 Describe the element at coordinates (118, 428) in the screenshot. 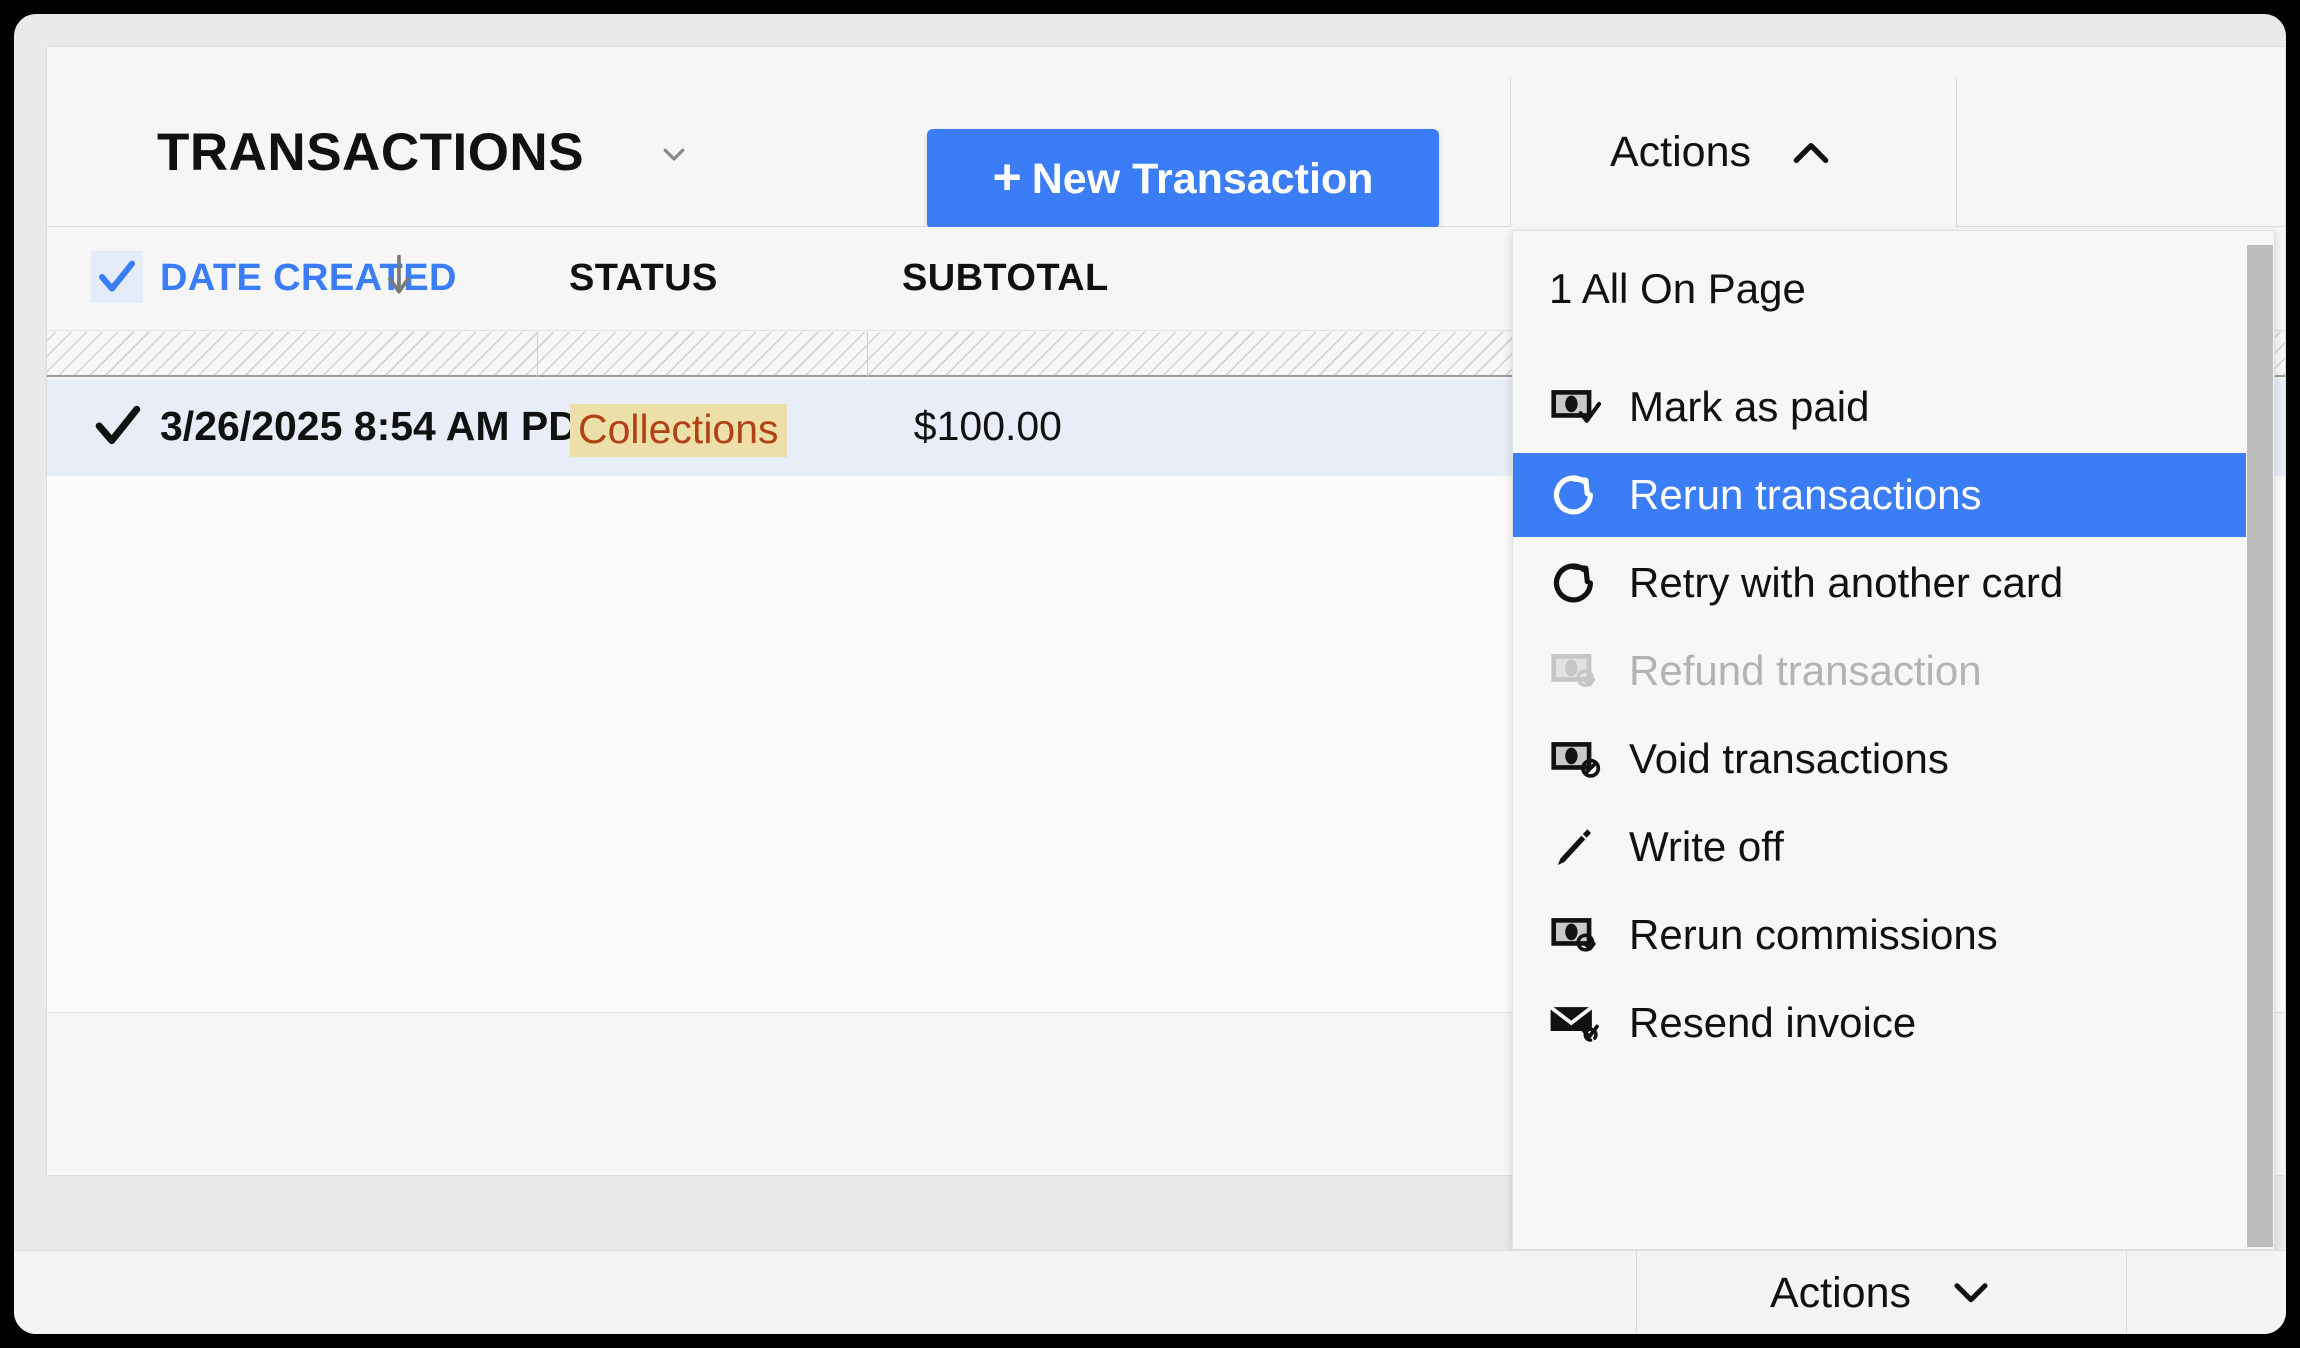

I see `row-checkbox` at that location.